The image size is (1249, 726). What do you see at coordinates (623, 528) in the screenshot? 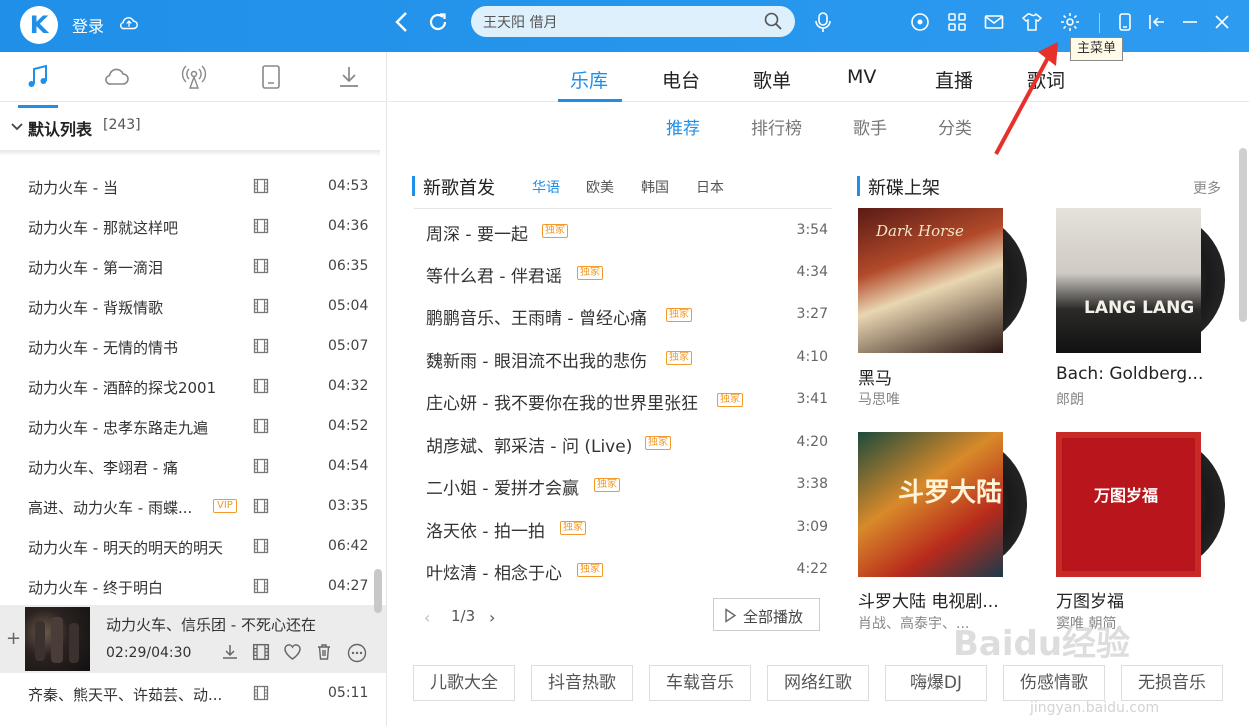
I see `new-song-row: 洛天依 - 拍一拍 独家 3:09` at bounding box center [623, 528].